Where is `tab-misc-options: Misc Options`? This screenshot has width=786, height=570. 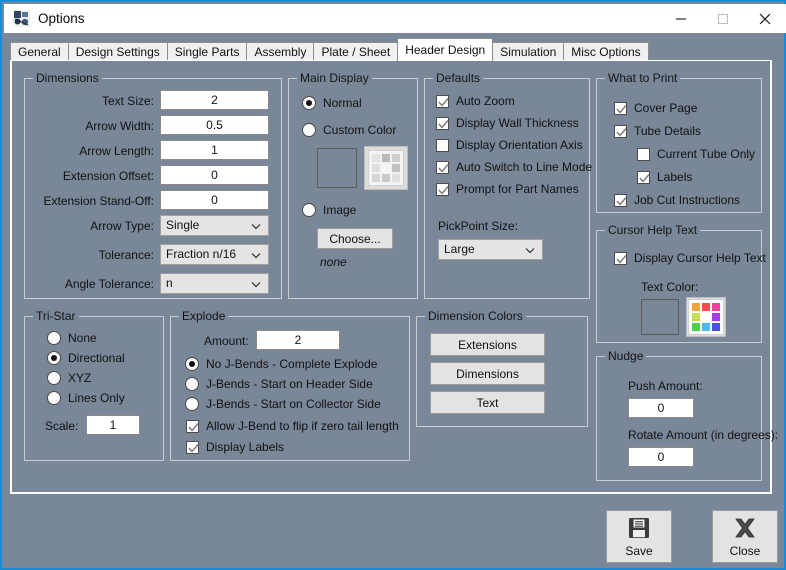
tab-misc-options: Misc Options is located at coordinates (606, 51).